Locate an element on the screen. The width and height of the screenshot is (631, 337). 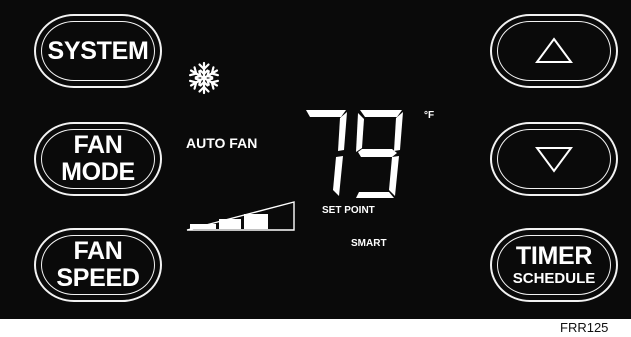
system-button-label: SYSTEM is located at coordinates (98, 50).